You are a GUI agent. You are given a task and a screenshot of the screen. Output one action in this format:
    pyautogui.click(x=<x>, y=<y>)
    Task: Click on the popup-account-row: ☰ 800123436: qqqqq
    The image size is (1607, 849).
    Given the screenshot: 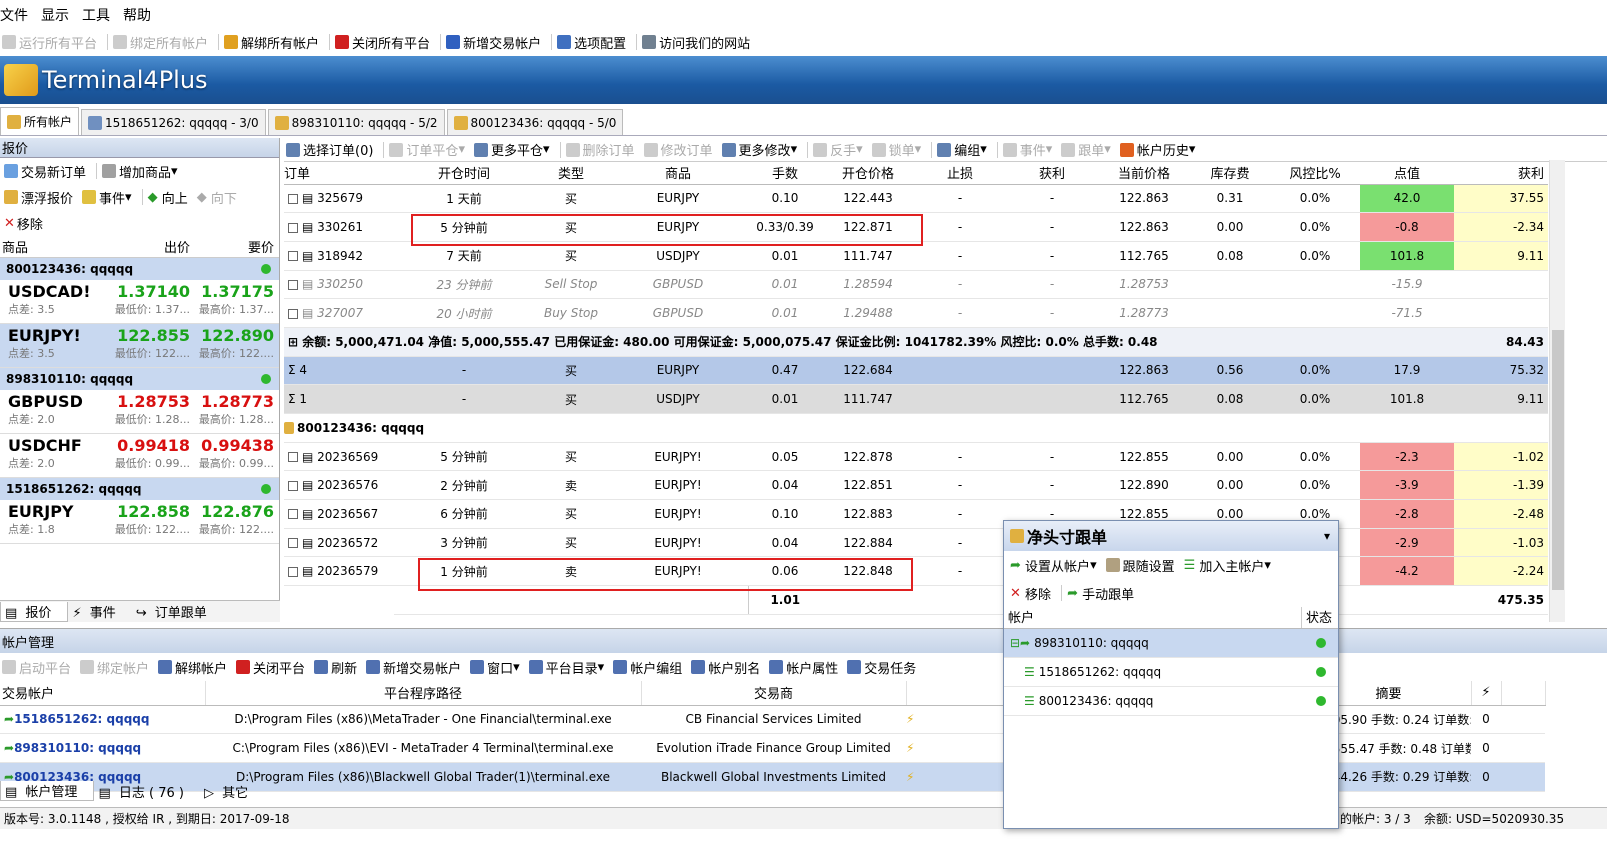 What is the action you would take?
    pyautogui.click(x=1171, y=701)
    